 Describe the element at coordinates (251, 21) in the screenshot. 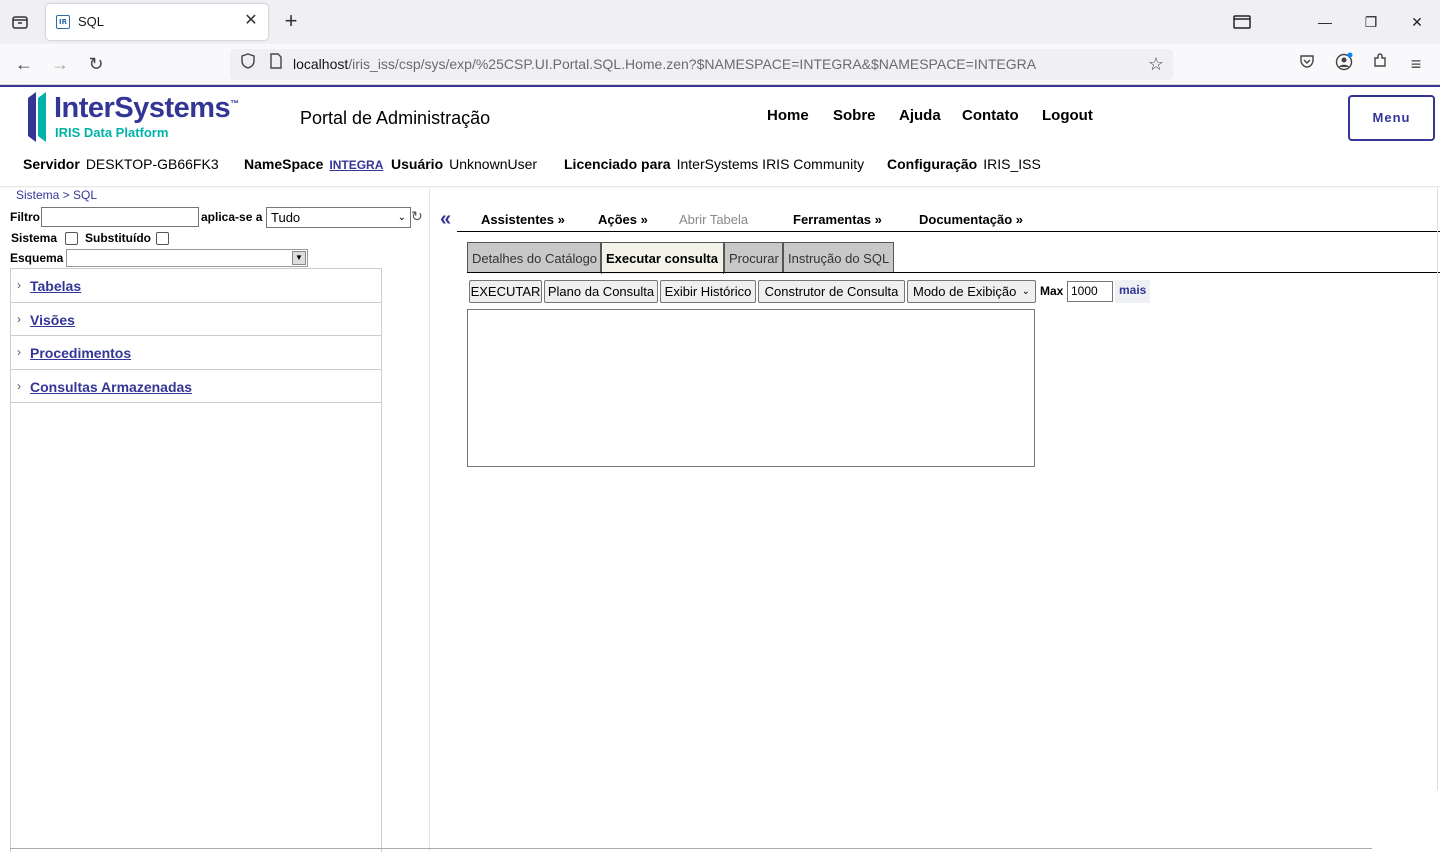

I see `close-icon: ✕` at that location.